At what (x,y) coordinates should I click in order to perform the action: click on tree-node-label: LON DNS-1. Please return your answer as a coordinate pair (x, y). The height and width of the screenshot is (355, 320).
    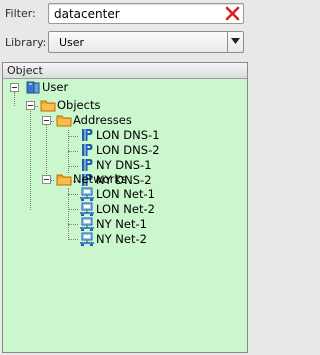
    Looking at the image, I should click on (128, 135).